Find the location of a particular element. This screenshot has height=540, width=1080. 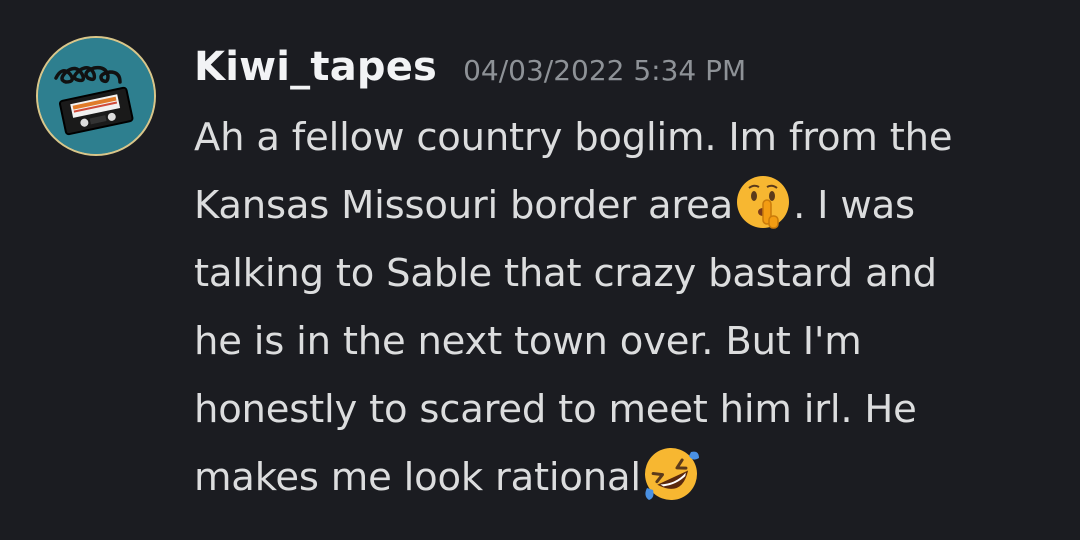

message-header: Kiwi_tapes 04/03/2022 5:34 PM is located at coordinates (470, 72).